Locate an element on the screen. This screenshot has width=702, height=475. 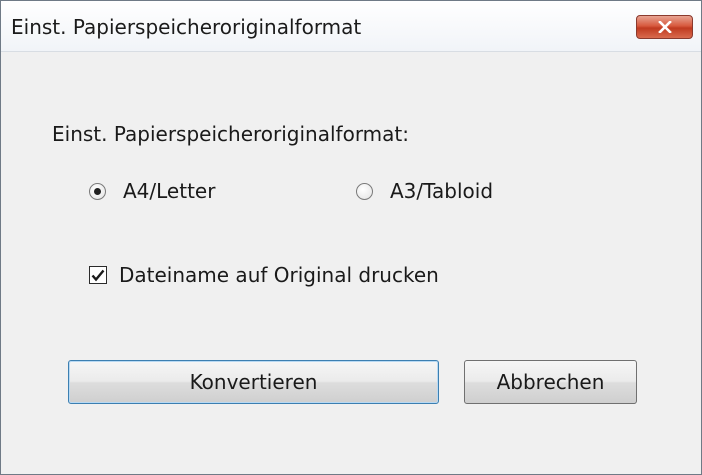
print-filename-checkbox: Dateiname auf Original drucken is located at coordinates (264, 275).